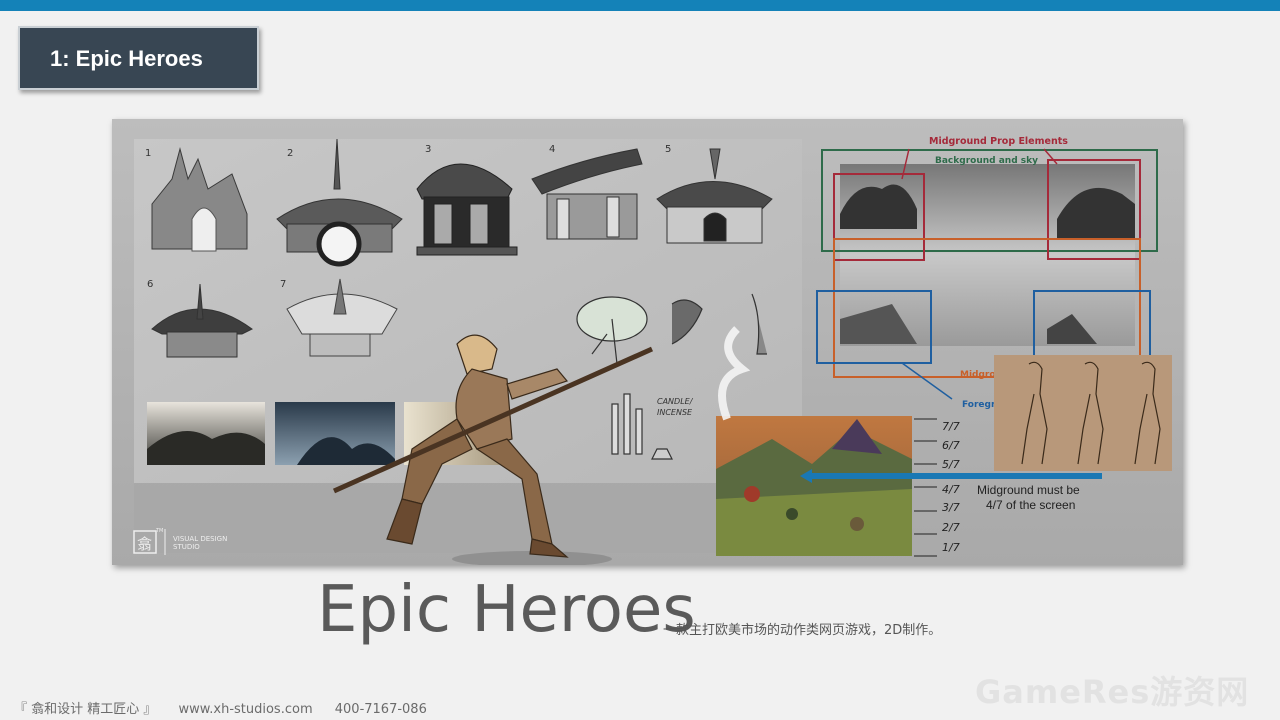 This screenshot has width=1280, height=720. What do you see at coordinates (186, 547) in the screenshot?
I see `studio-label-line-2: STUDIO` at bounding box center [186, 547].